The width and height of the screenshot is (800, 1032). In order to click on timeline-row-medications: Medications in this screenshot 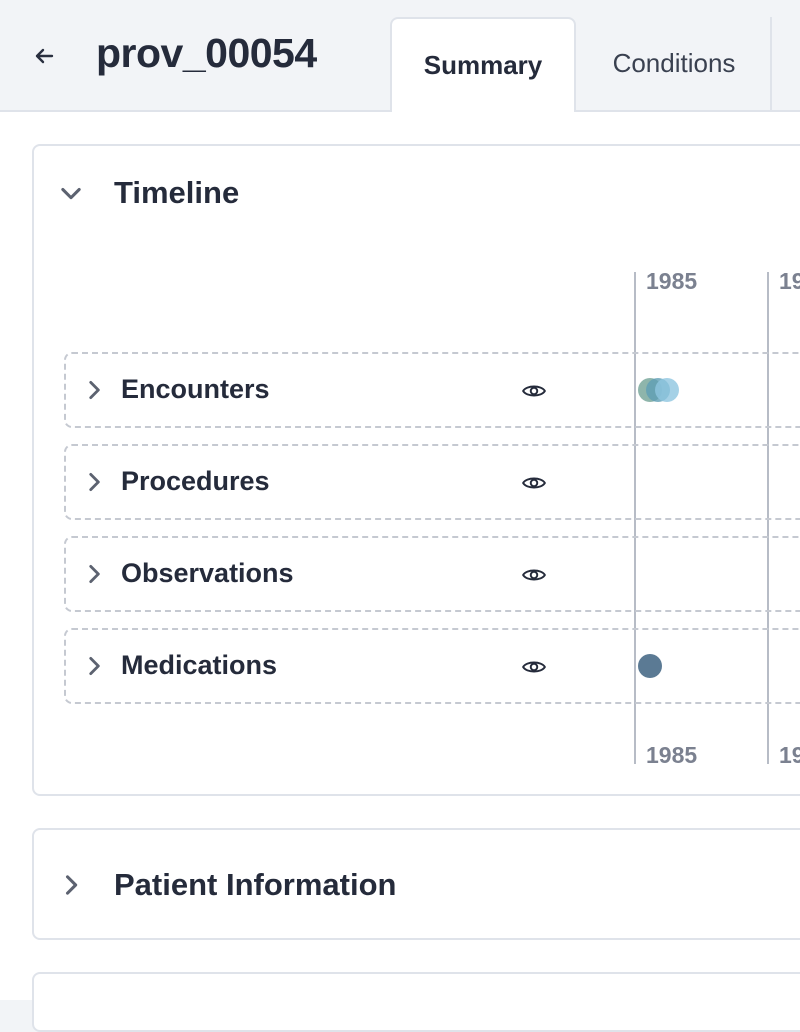, I will do `click(432, 666)`.